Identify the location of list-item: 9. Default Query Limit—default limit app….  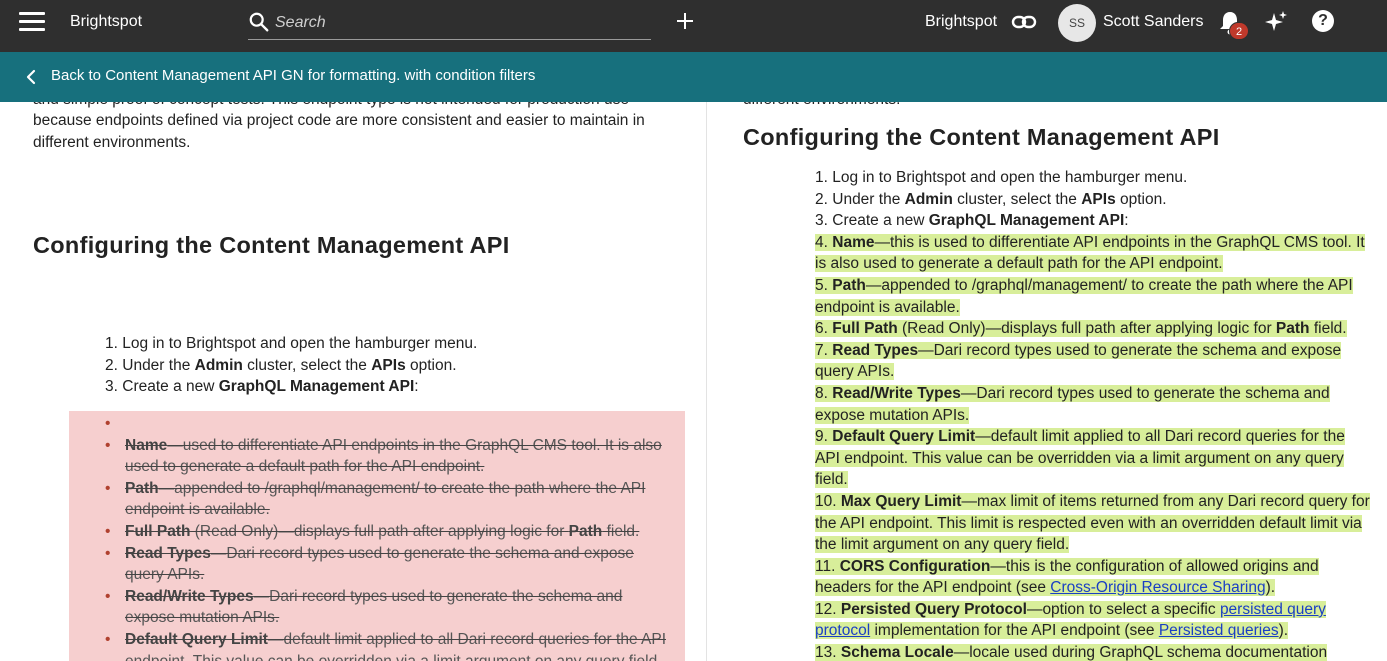
(1093, 458).